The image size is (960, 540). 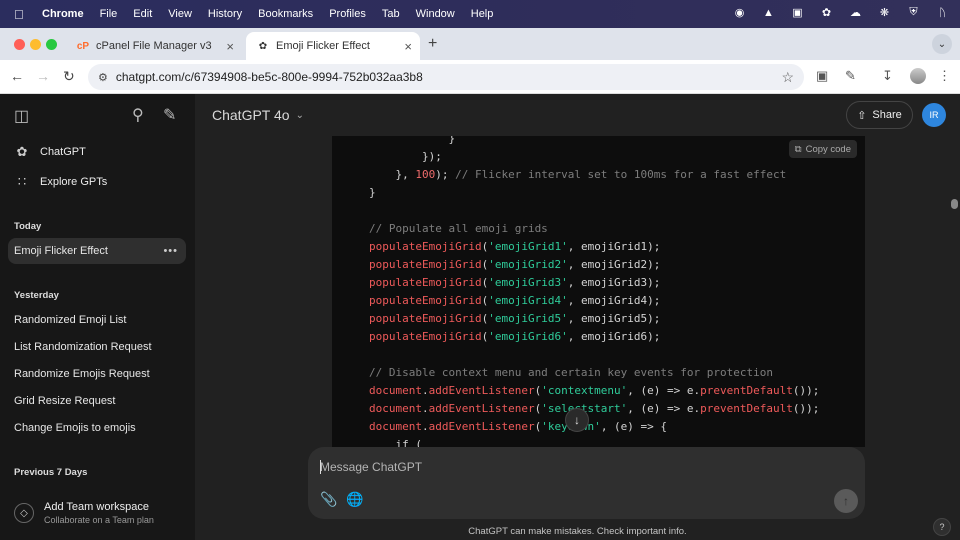 What do you see at coordinates (787, 77) in the screenshot?
I see `bookmark-star-icon: ☆` at bounding box center [787, 77].